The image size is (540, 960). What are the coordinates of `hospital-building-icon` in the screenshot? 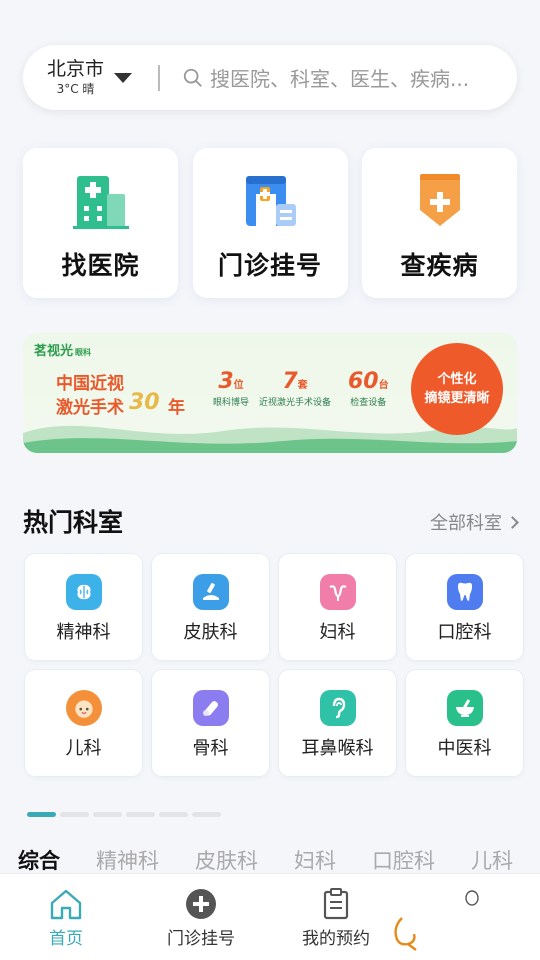 It's located at (100, 202).